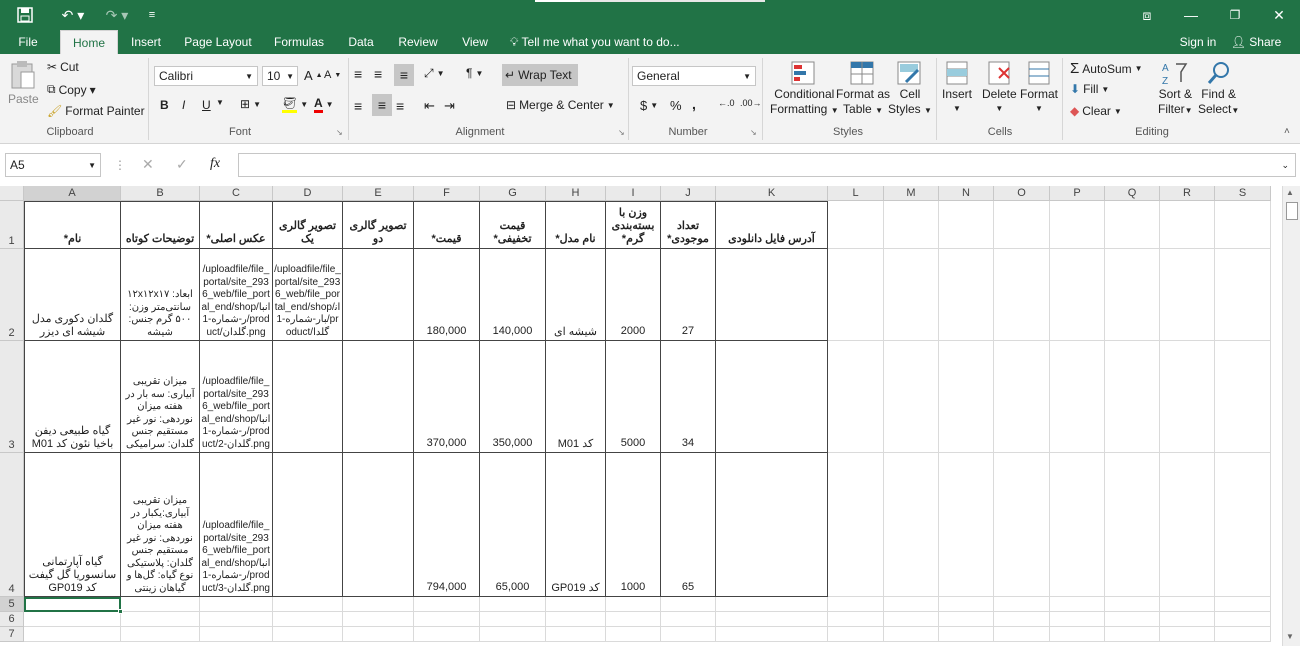 This screenshot has width=1300, height=646. I want to click on increase-font-icon: A ▲, so click(313, 75).